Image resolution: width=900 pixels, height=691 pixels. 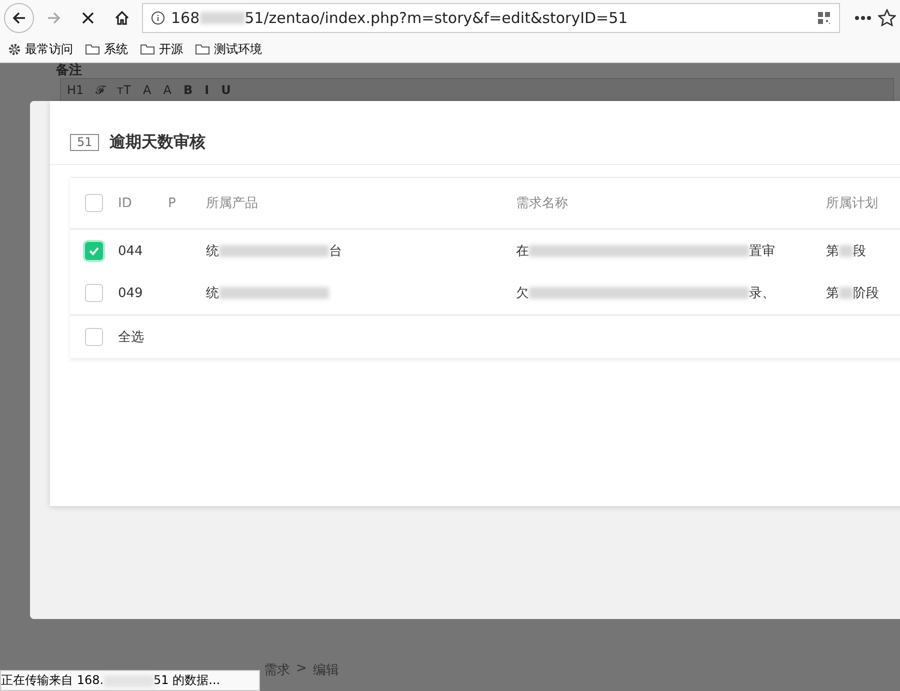 What do you see at coordinates (301, 669) in the screenshot?
I see `breadcrumb-item: >` at bounding box center [301, 669].